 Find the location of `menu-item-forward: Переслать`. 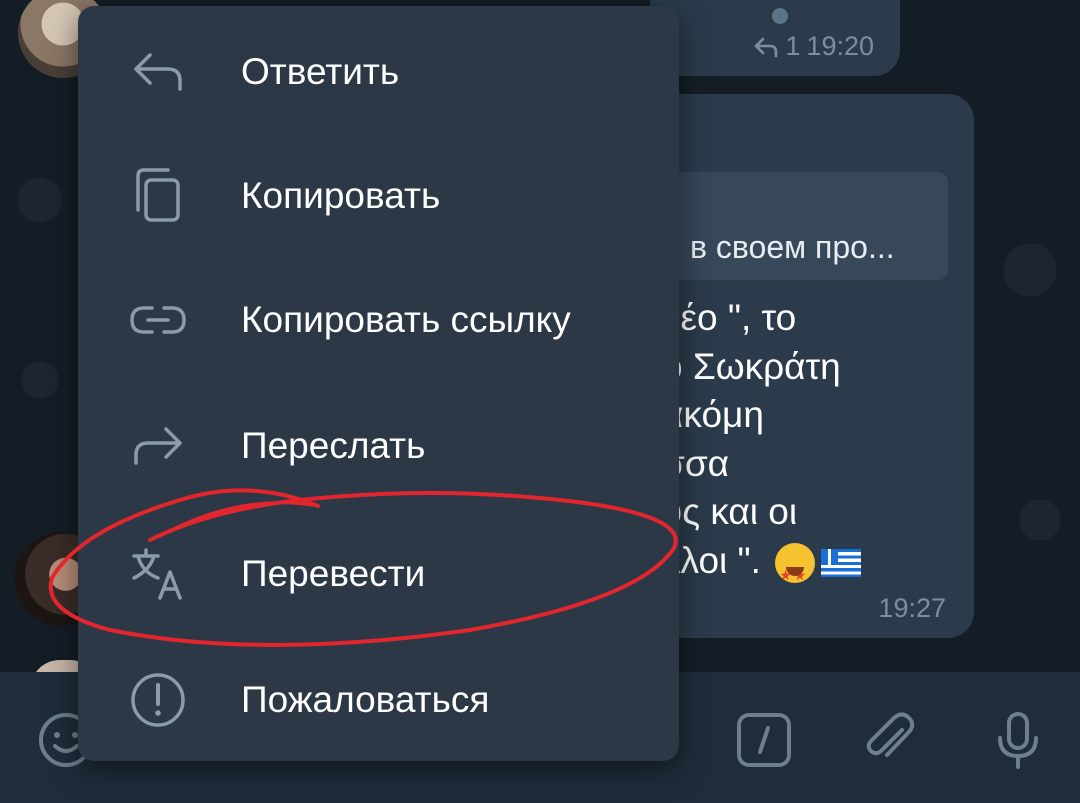

menu-item-forward: Переслать is located at coordinates (378, 446).